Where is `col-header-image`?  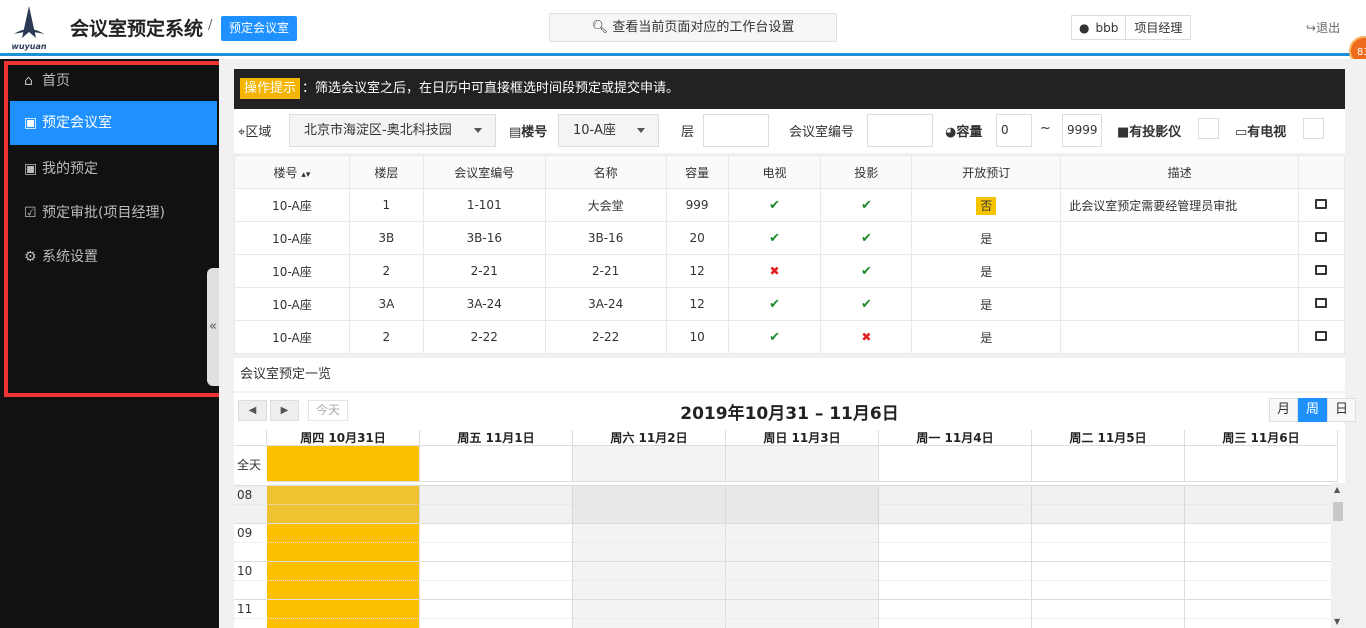
col-header-image is located at coordinates (1321, 172).